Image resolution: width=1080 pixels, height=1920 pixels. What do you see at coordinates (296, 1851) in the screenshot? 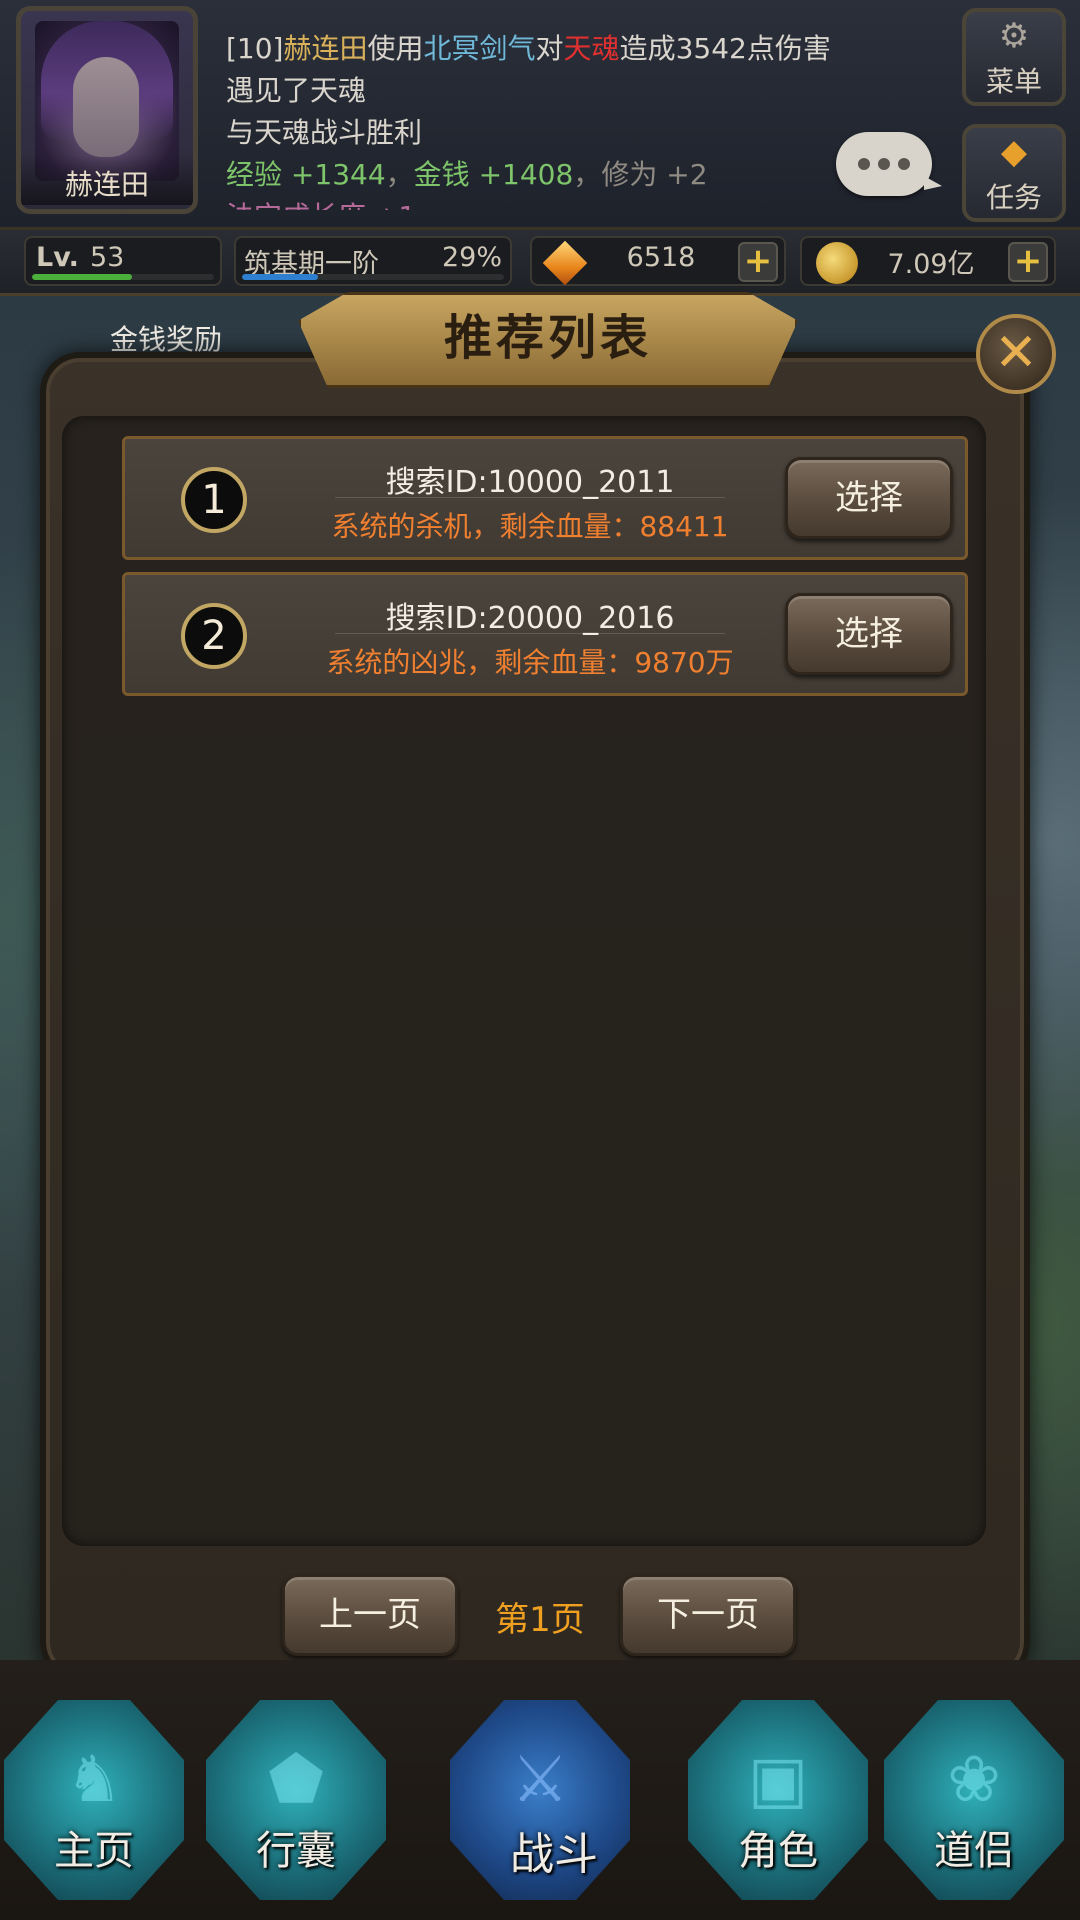
I see `nav-bag-label: 行囊` at bounding box center [296, 1851].